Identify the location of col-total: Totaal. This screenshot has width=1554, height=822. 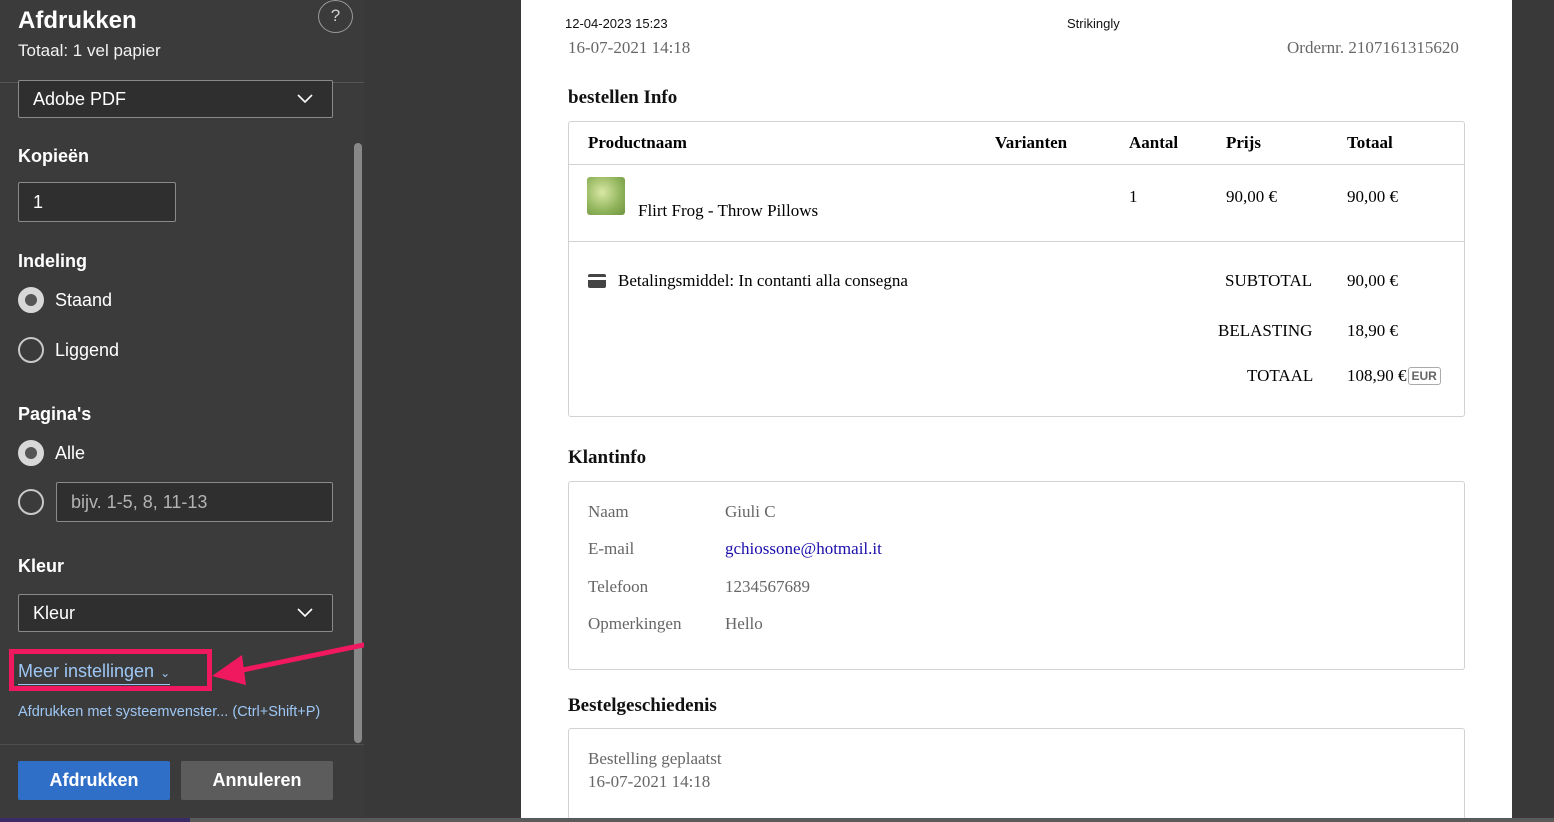
(1370, 142).